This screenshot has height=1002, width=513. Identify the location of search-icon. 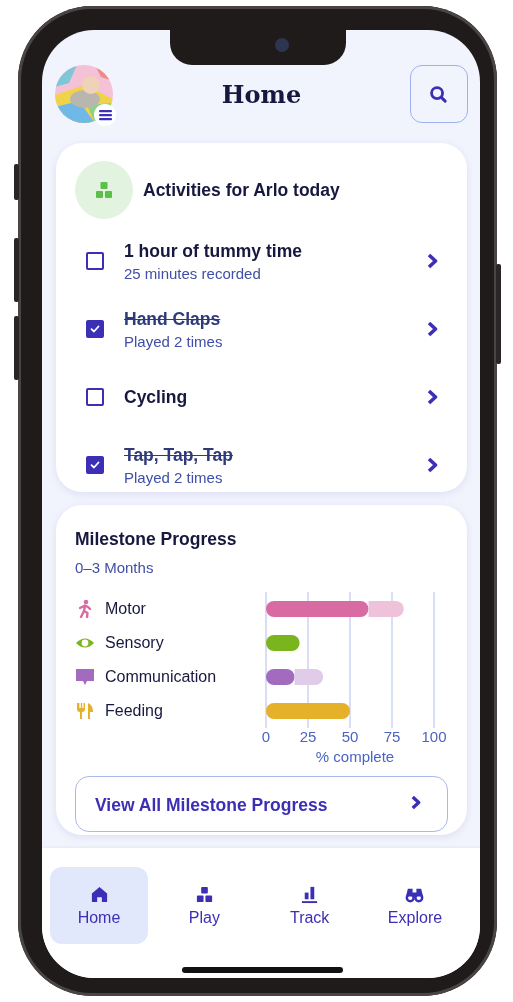
(439, 94).